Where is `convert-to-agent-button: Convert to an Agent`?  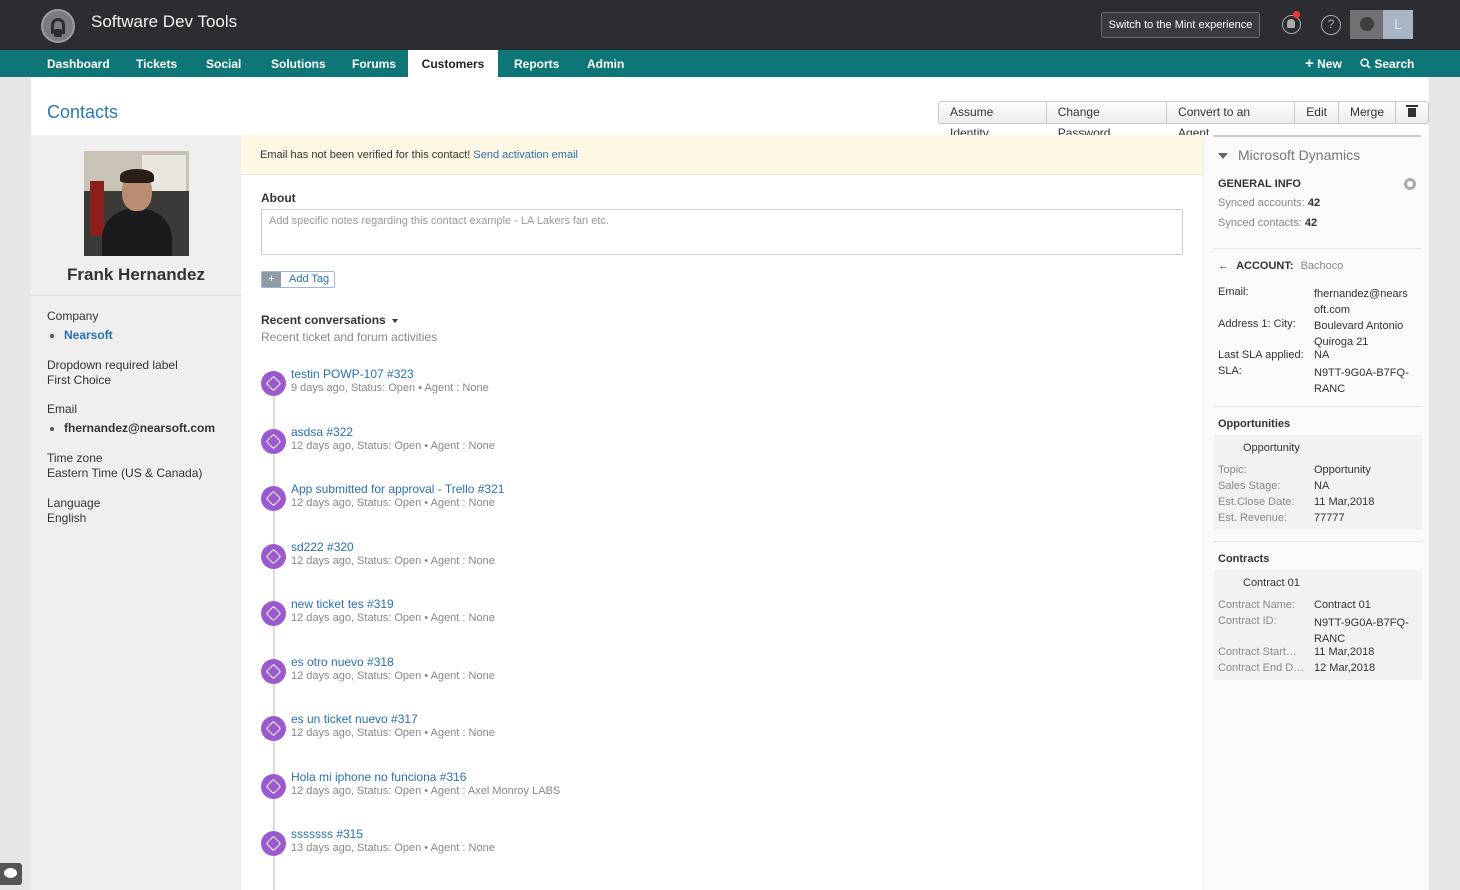
convert-to-agent-button: Convert to an Agent is located at coordinates (1231, 120).